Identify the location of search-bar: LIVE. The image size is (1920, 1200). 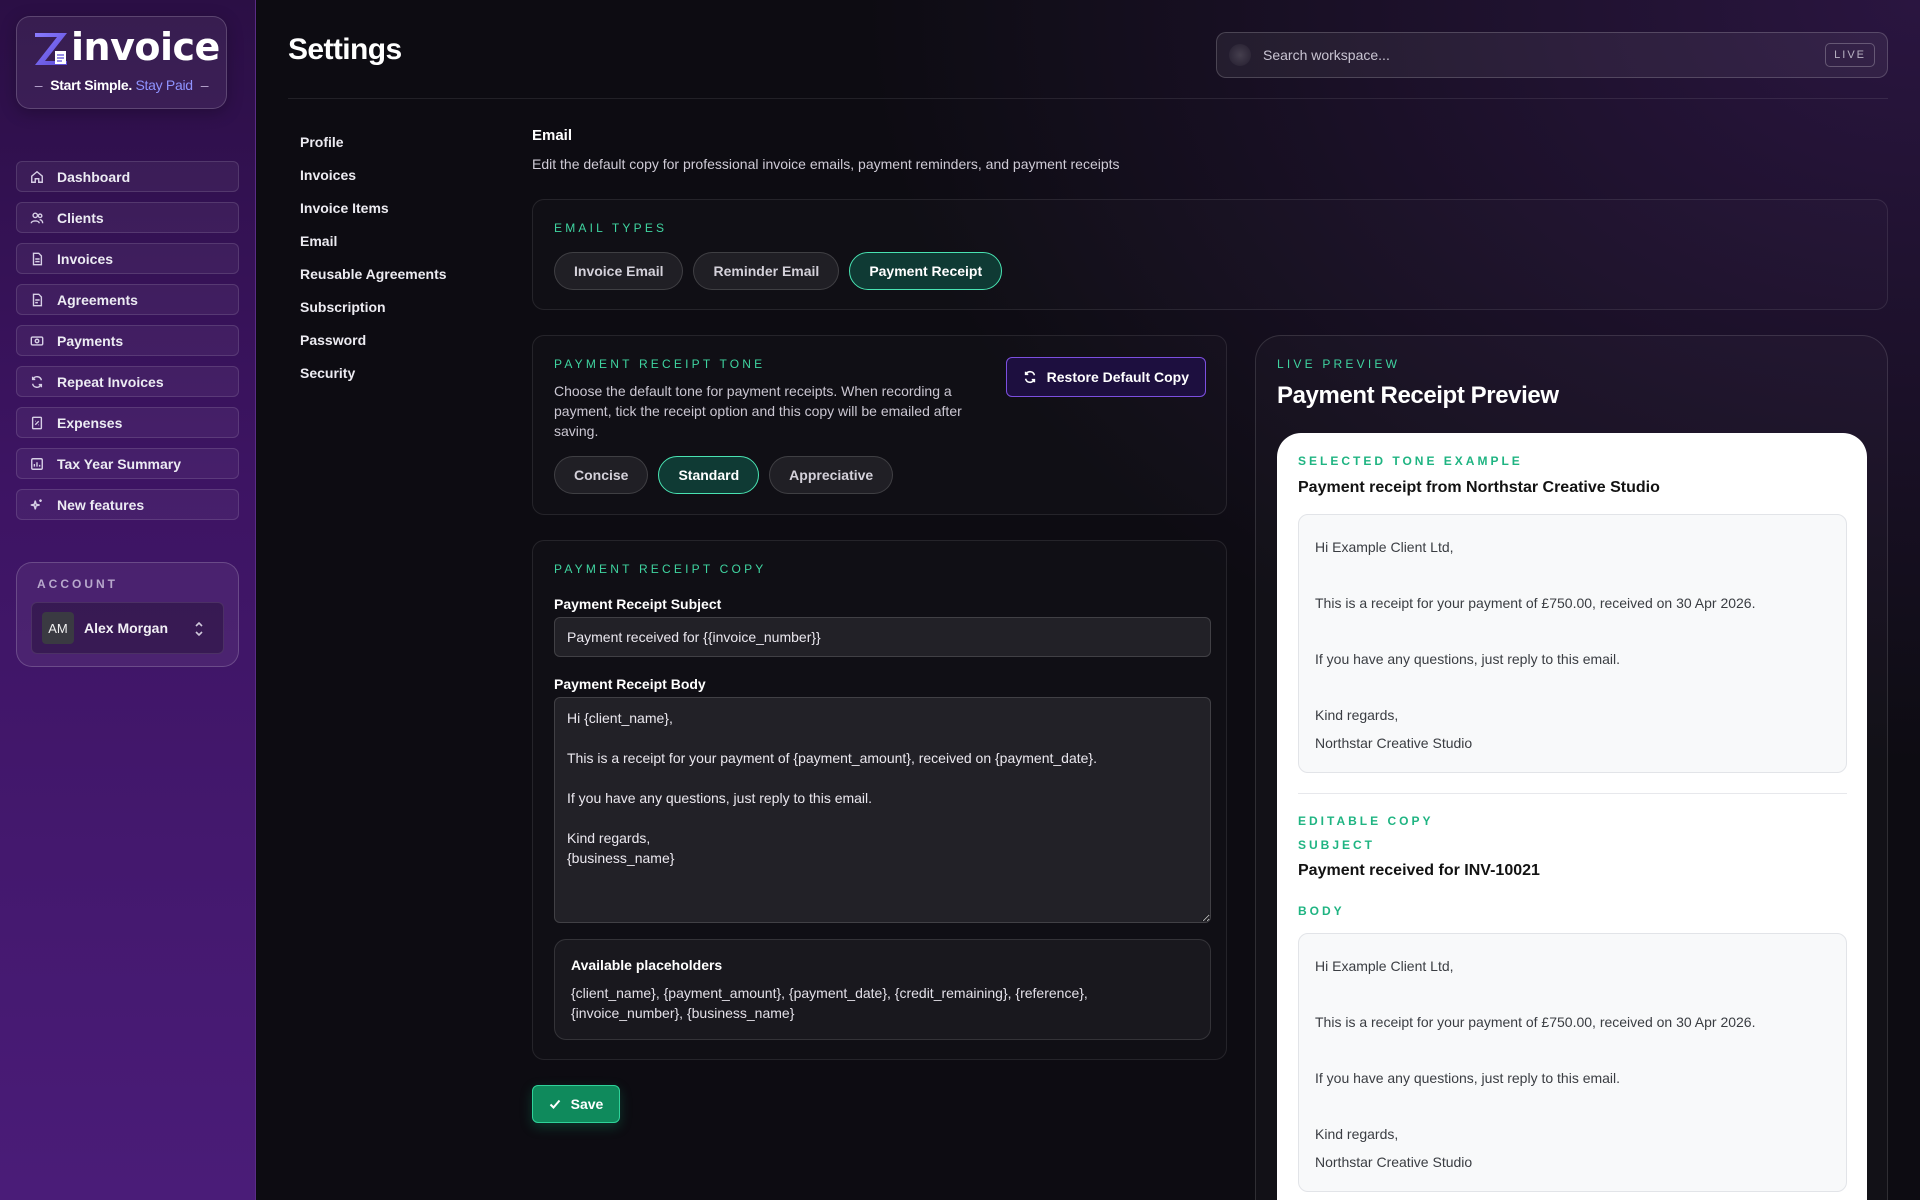
(1552, 55).